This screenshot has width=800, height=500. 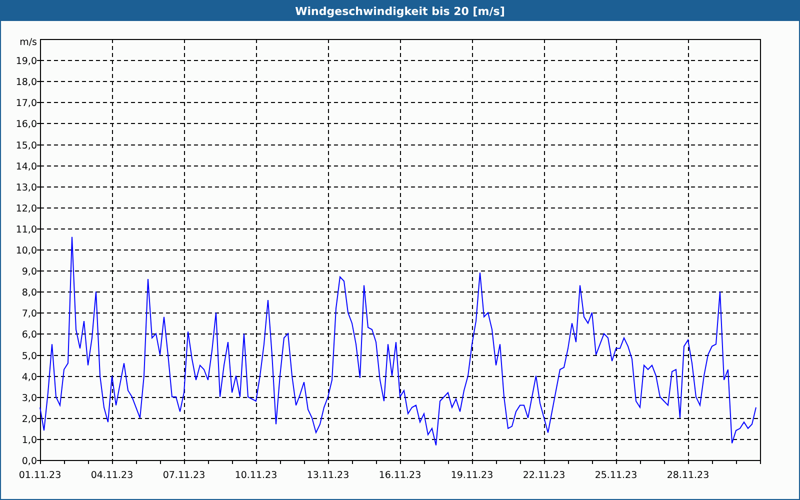 What do you see at coordinates (688, 475) in the screenshot?
I see `x-tick-label: 28.11.23` at bounding box center [688, 475].